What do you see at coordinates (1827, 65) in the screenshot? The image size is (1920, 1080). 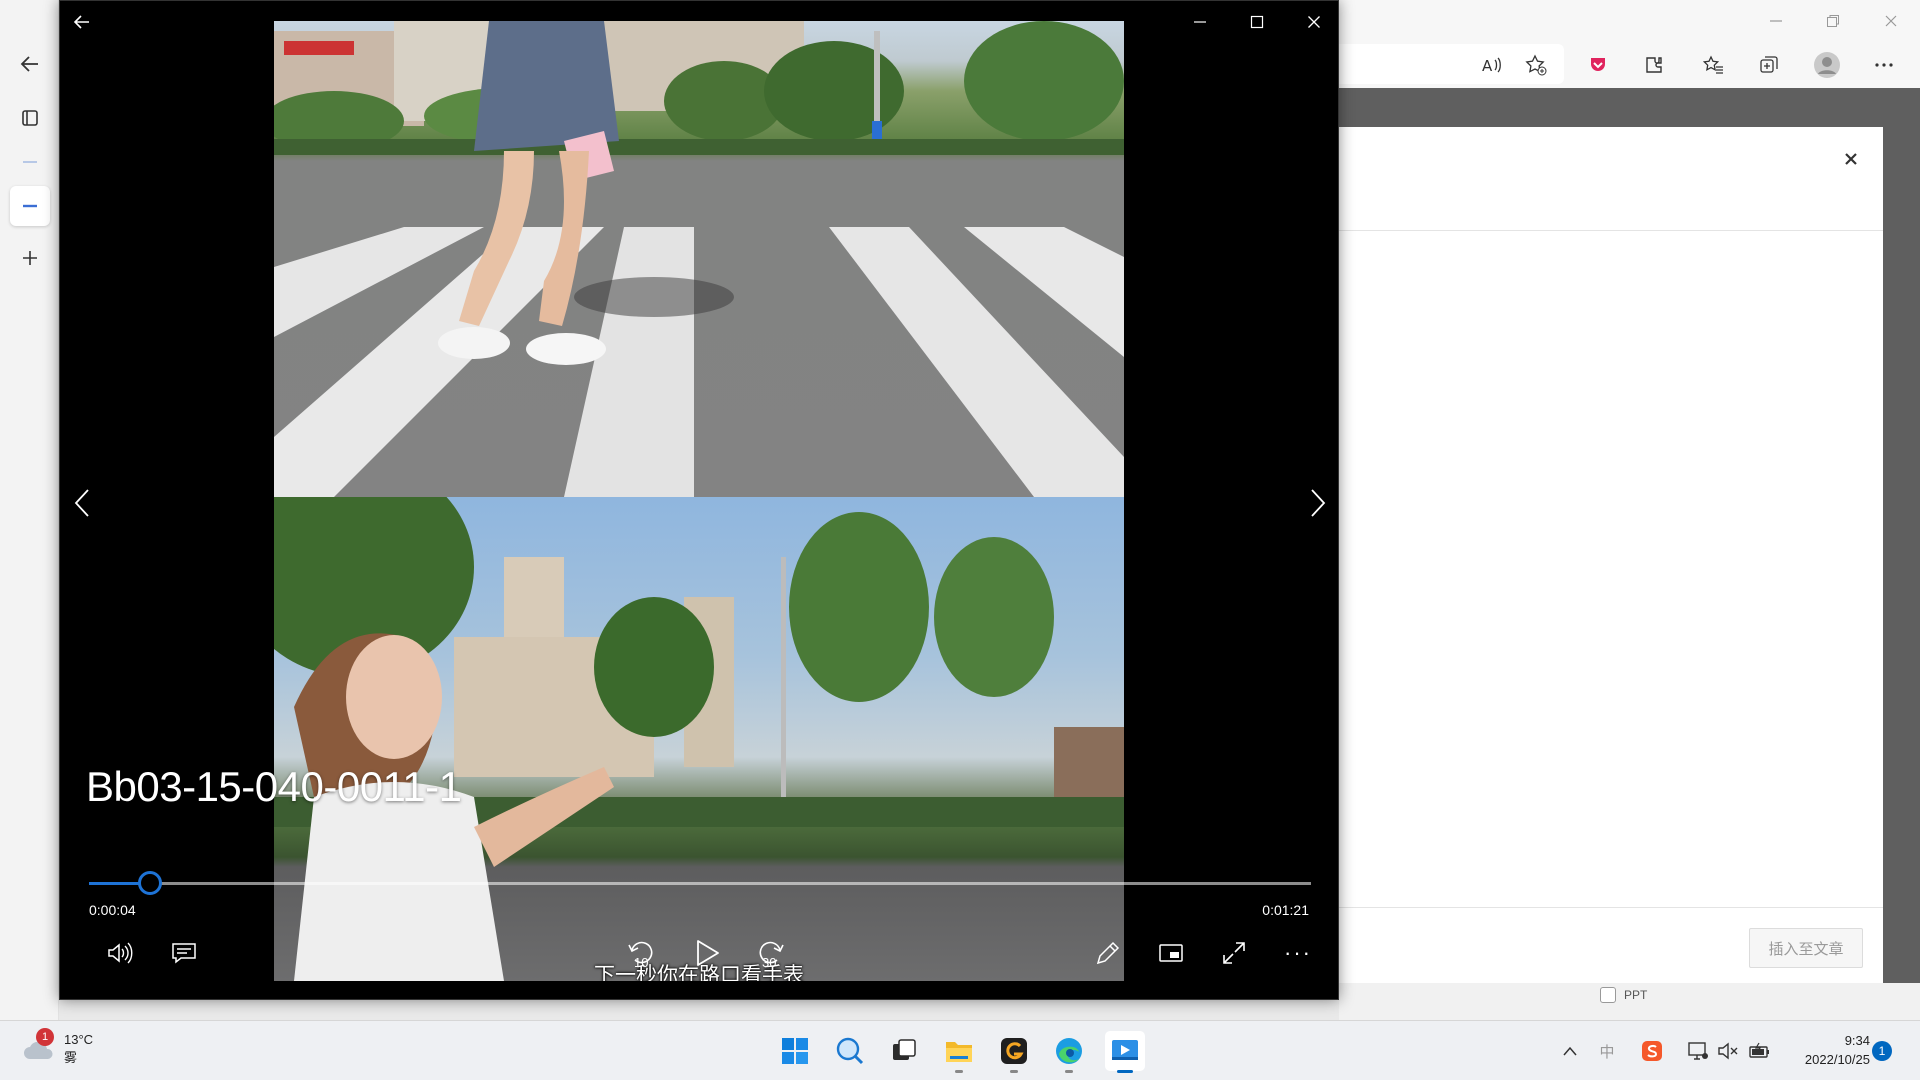 I see `profile-icon` at bounding box center [1827, 65].